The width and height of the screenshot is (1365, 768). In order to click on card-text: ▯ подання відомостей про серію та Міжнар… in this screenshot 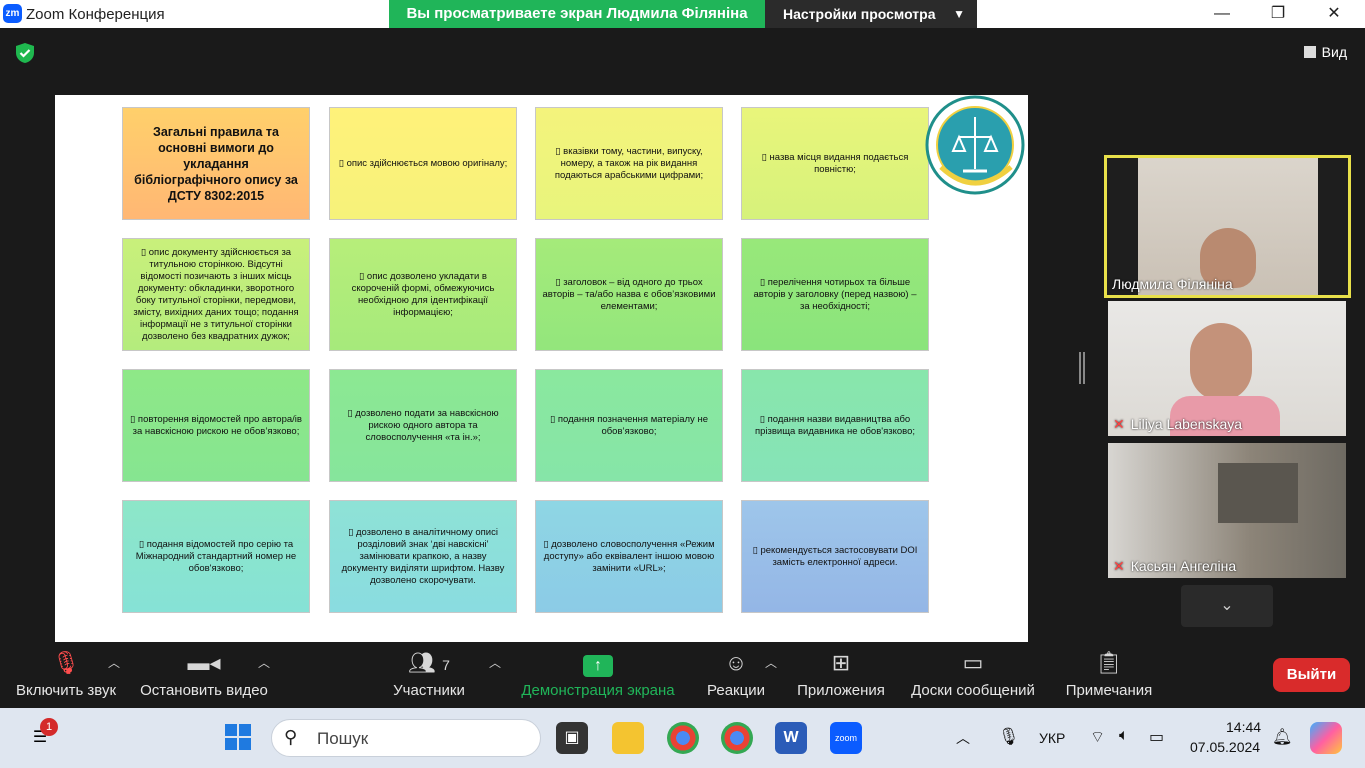, I will do `click(216, 556)`.